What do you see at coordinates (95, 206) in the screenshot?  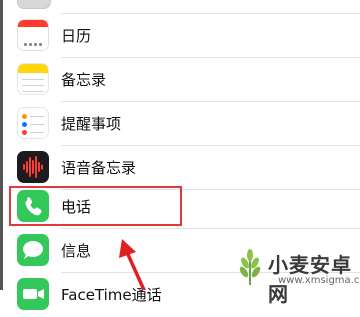 I see `phone-highlight-box` at bounding box center [95, 206].